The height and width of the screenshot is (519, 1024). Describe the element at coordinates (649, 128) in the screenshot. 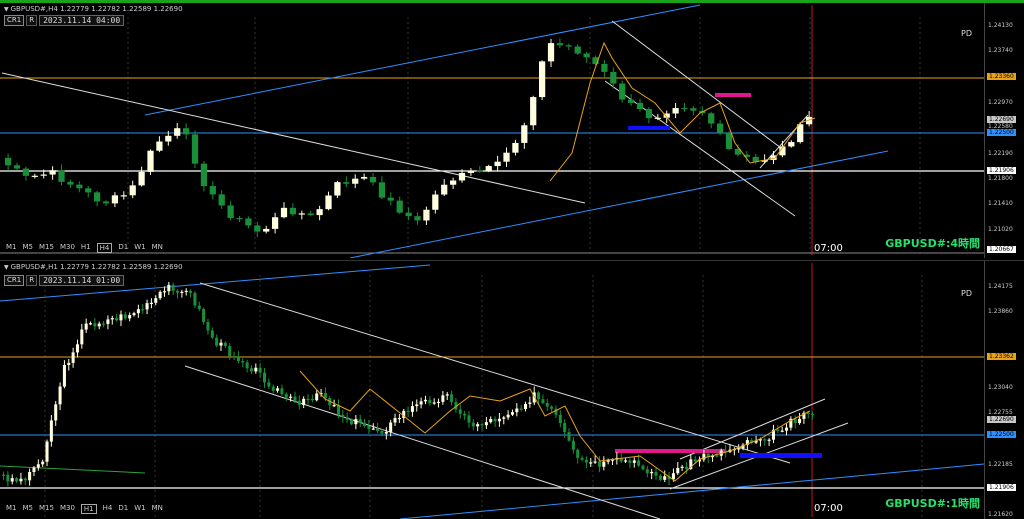

I see `blue-zone-bar` at that location.